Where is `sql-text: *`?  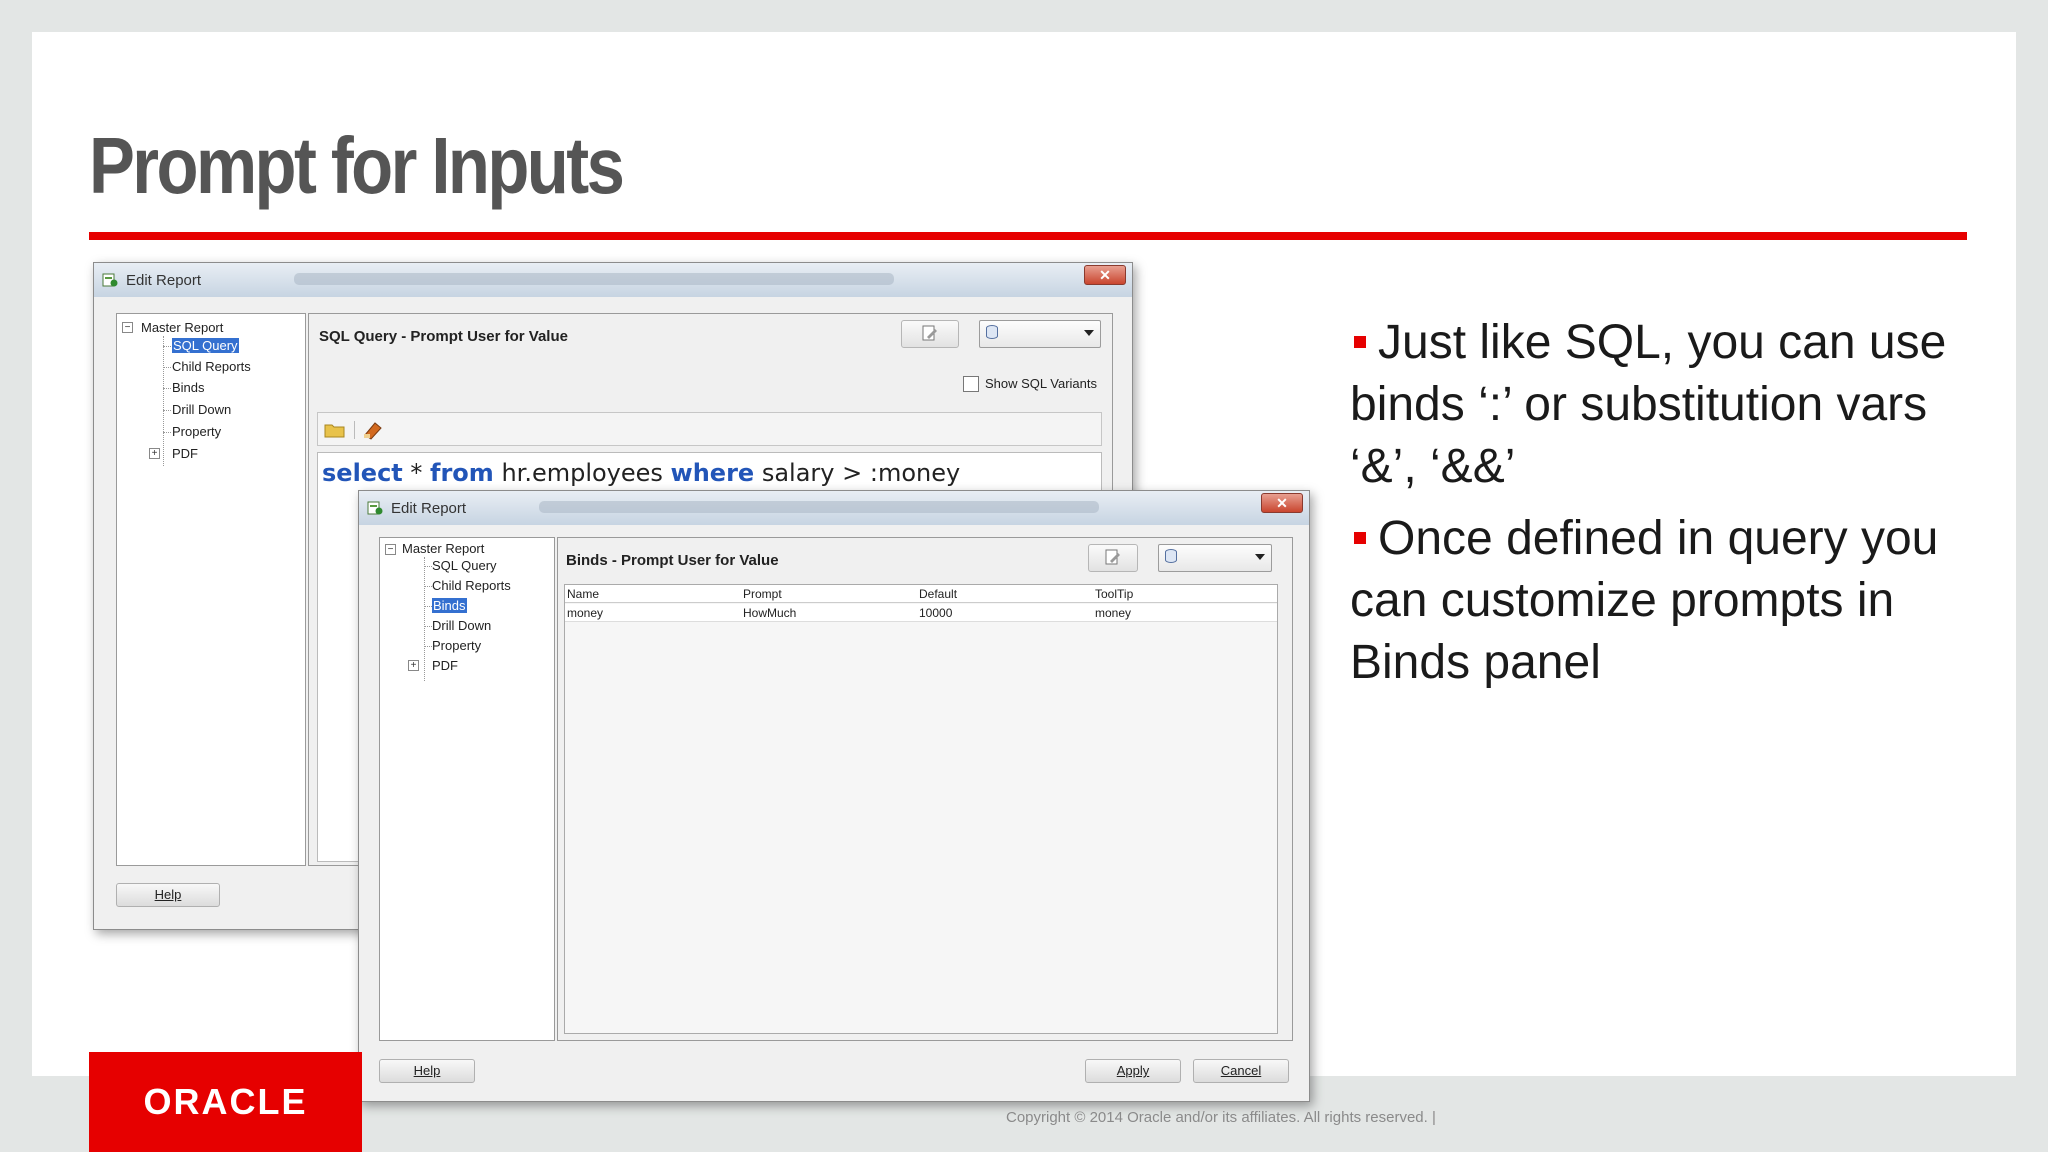
sql-text: * is located at coordinates (416, 473).